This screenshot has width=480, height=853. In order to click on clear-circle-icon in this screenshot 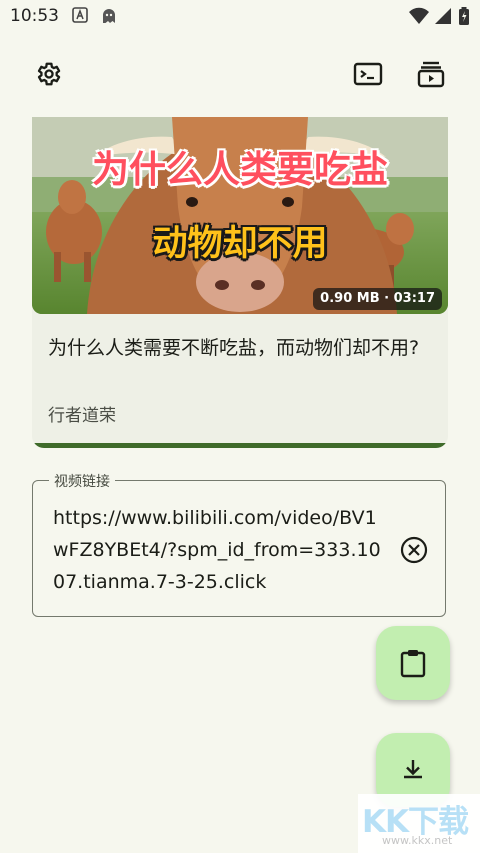, I will do `click(414, 550)`.